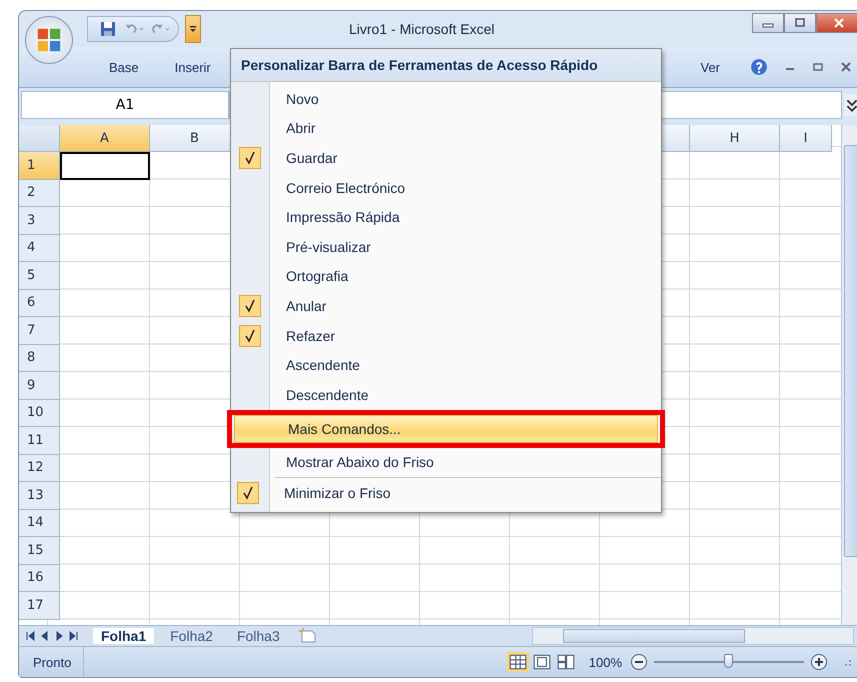  What do you see at coordinates (806, 138) in the screenshot?
I see `column-header: I` at bounding box center [806, 138].